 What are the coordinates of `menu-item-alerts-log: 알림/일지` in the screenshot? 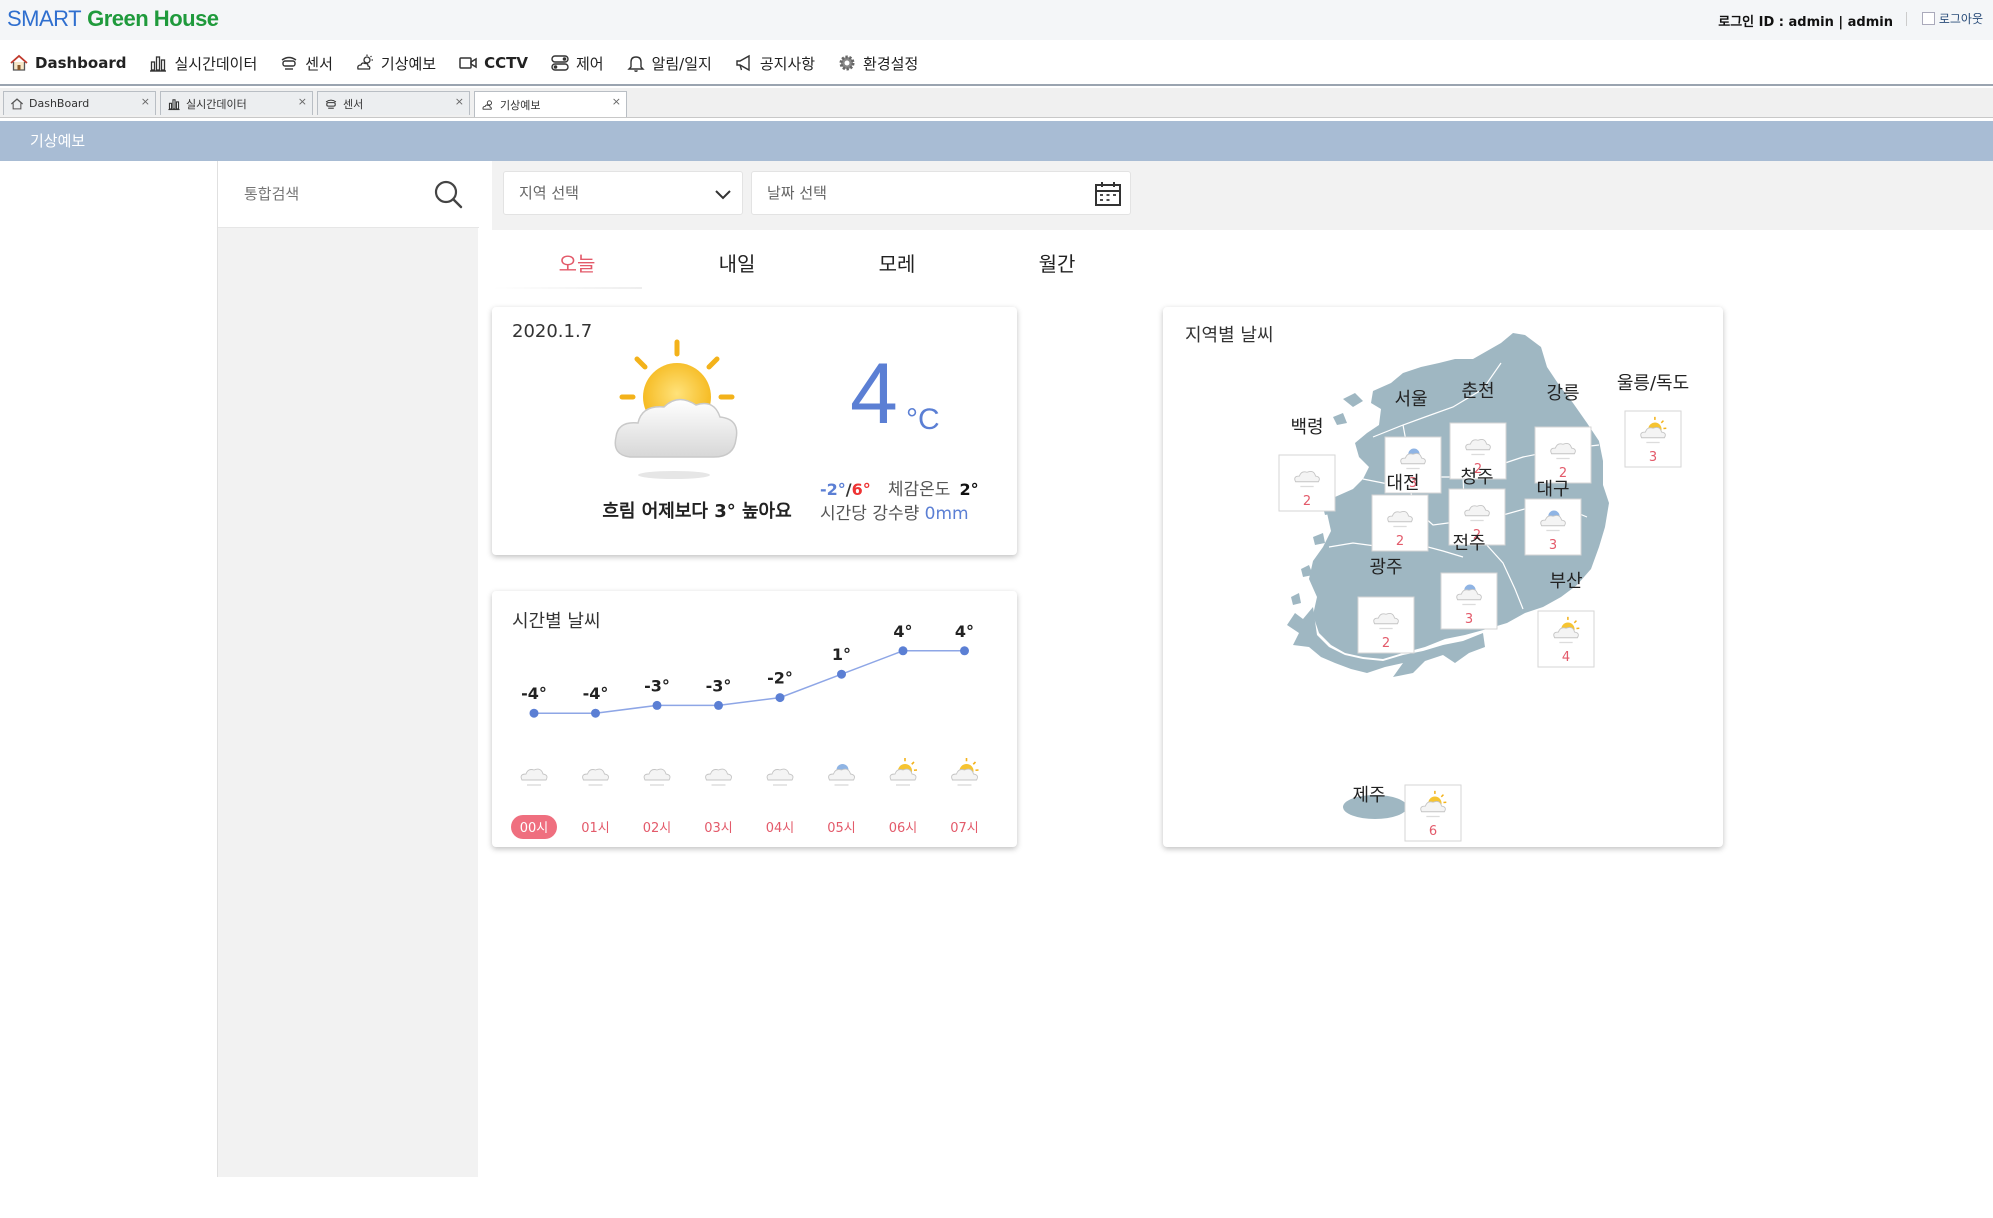 It's located at (669, 63).